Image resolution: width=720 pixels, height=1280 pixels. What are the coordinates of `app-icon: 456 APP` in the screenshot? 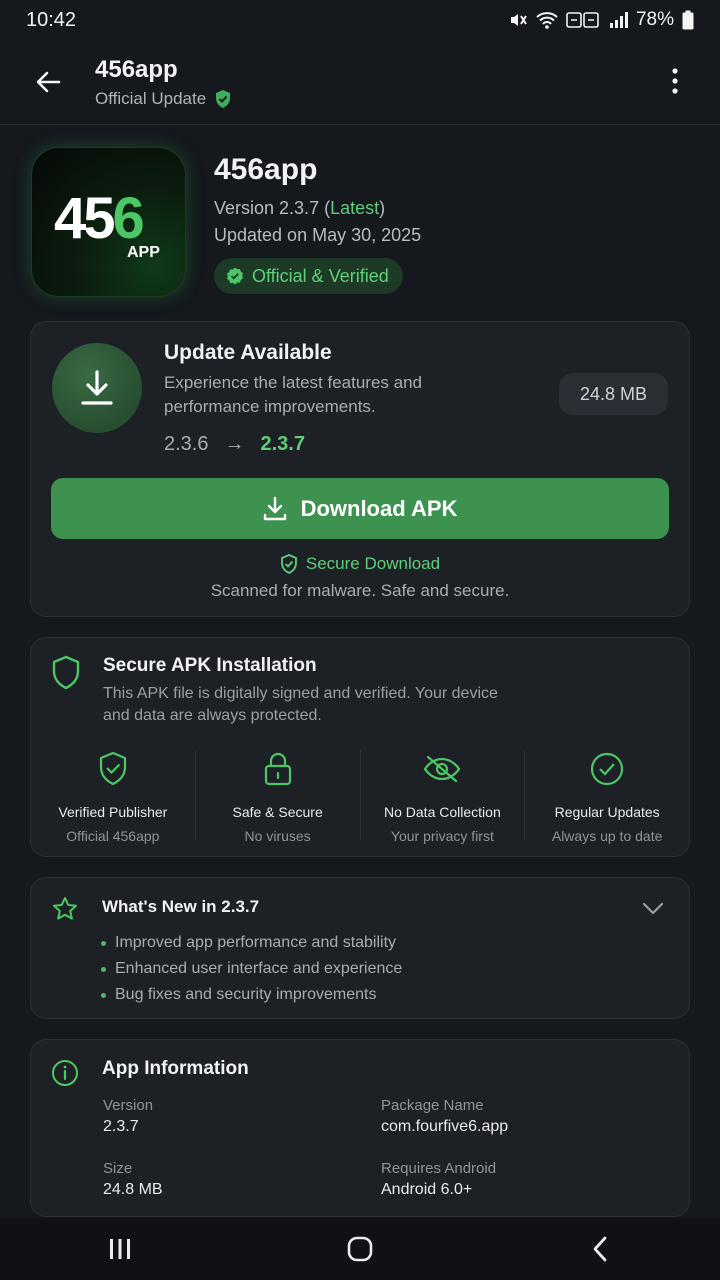 It's located at (108, 222).